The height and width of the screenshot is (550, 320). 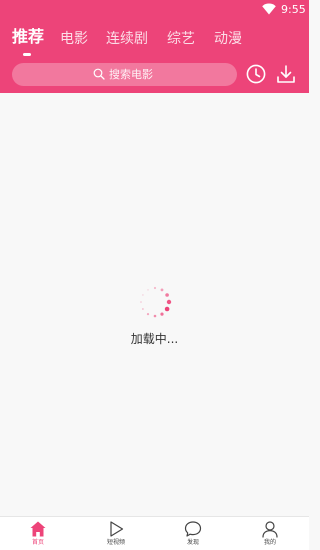 I want to click on status-time: 9:55, so click(x=293, y=9).